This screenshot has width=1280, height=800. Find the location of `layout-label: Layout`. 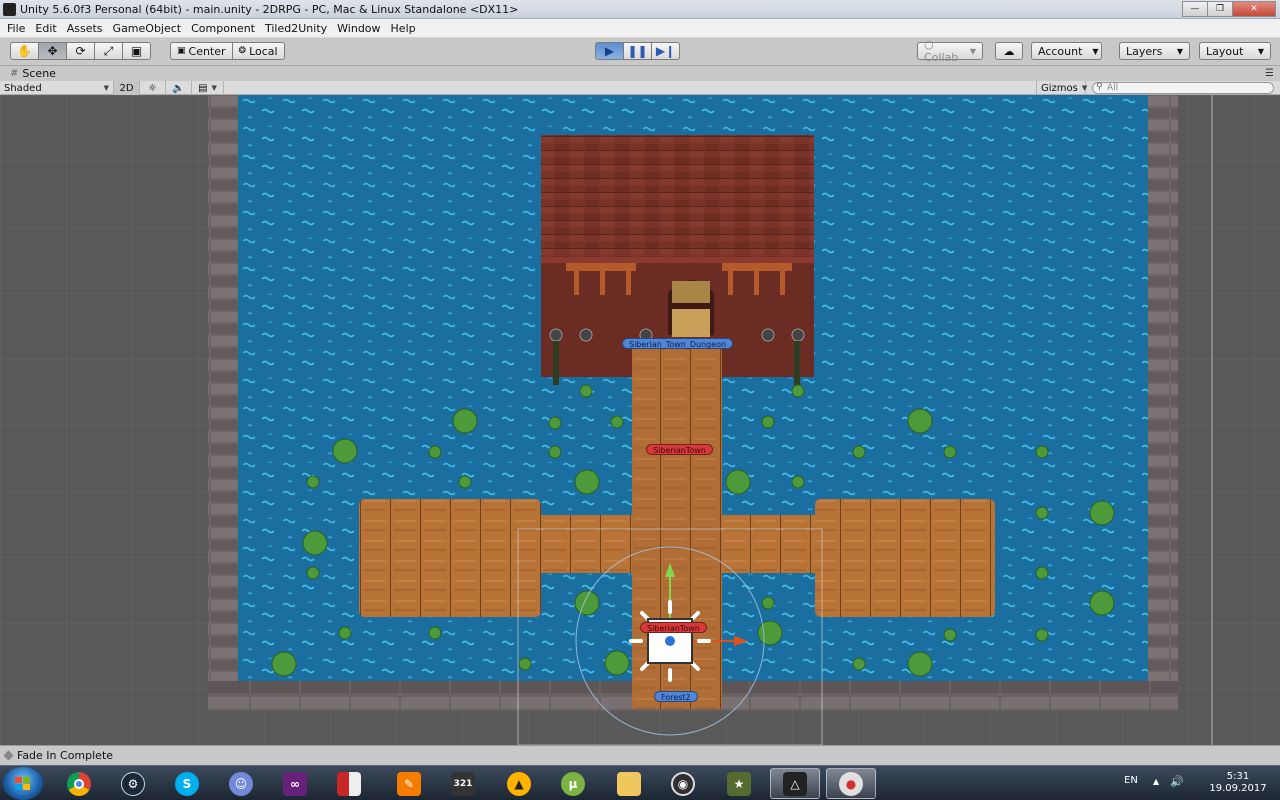

layout-label: Layout is located at coordinates (1225, 51).